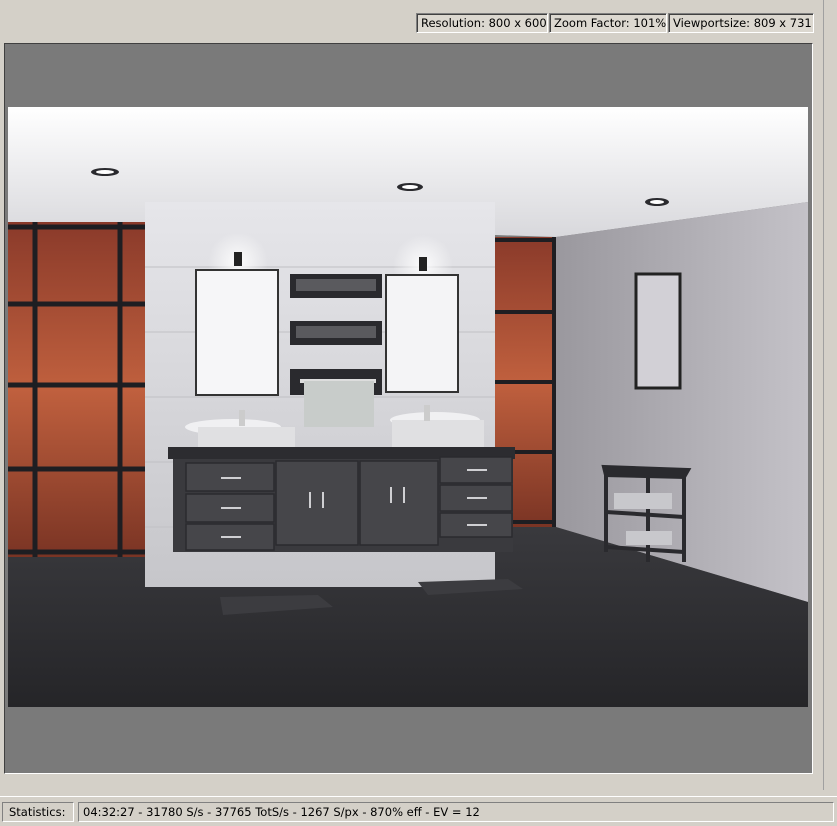  I want to click on window-edge, so click(830, 395).